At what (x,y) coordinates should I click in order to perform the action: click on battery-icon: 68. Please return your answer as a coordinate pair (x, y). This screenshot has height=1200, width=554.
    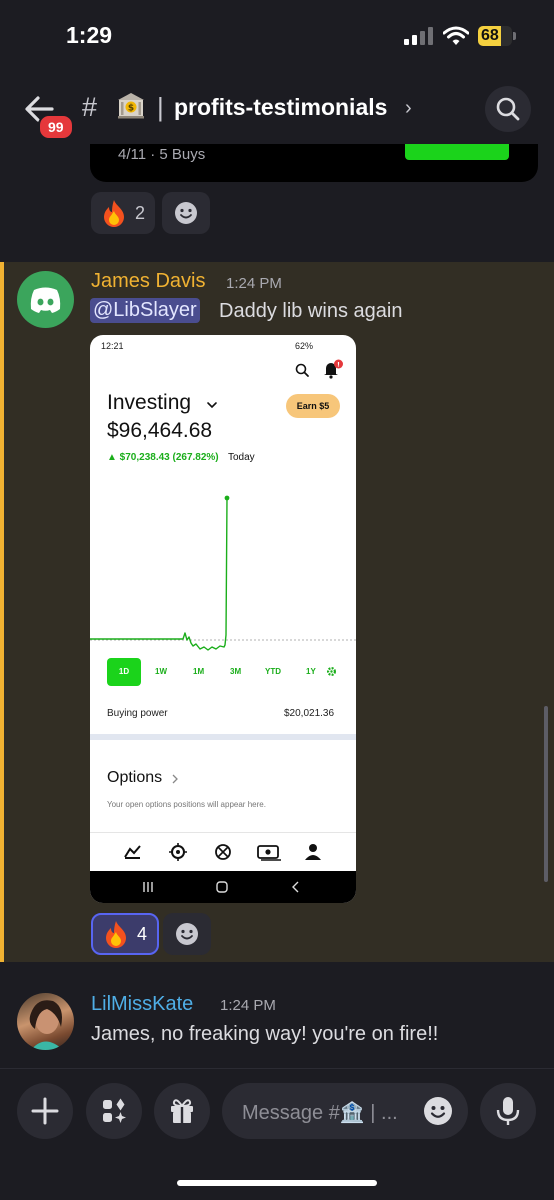
    Looking at the image, I should click on (497, 36).